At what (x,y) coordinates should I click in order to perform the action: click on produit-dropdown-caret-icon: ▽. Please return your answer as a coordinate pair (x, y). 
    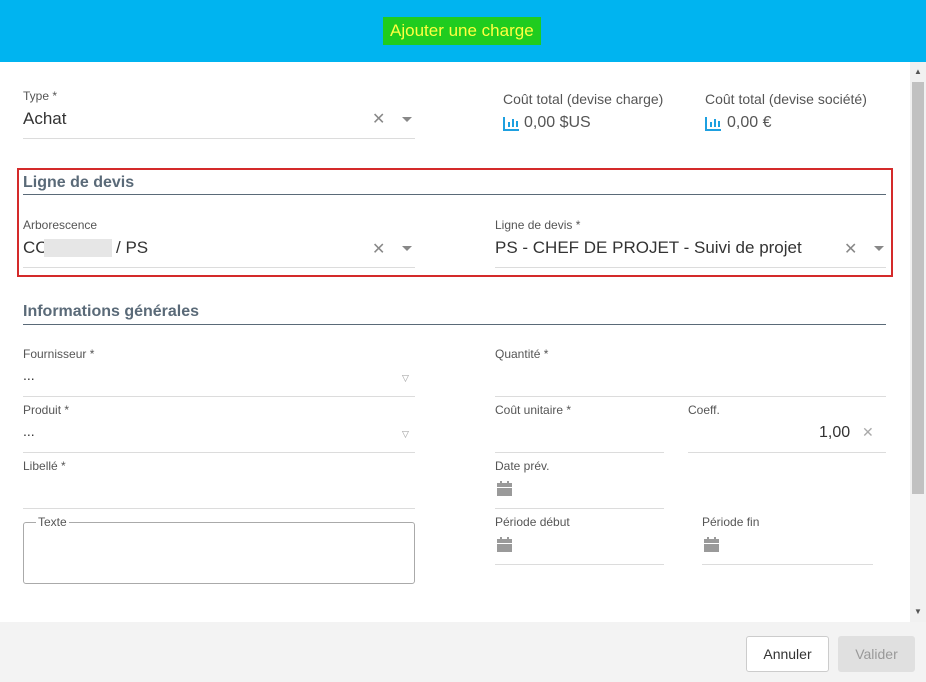
    Looking at the image, I should click on (405, 434).